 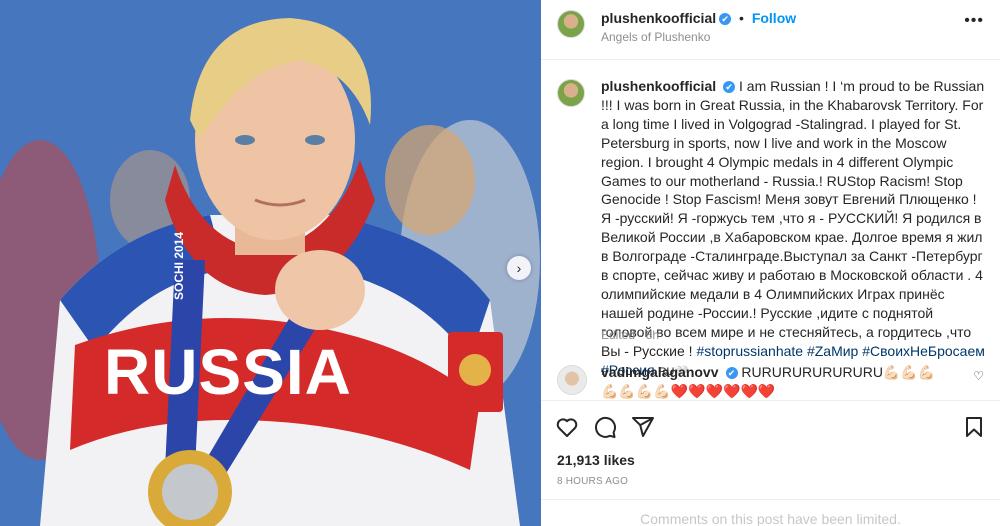 I want to click on comments-limited-notice: Comments on this post have been limited., so click(x=770, y=512).